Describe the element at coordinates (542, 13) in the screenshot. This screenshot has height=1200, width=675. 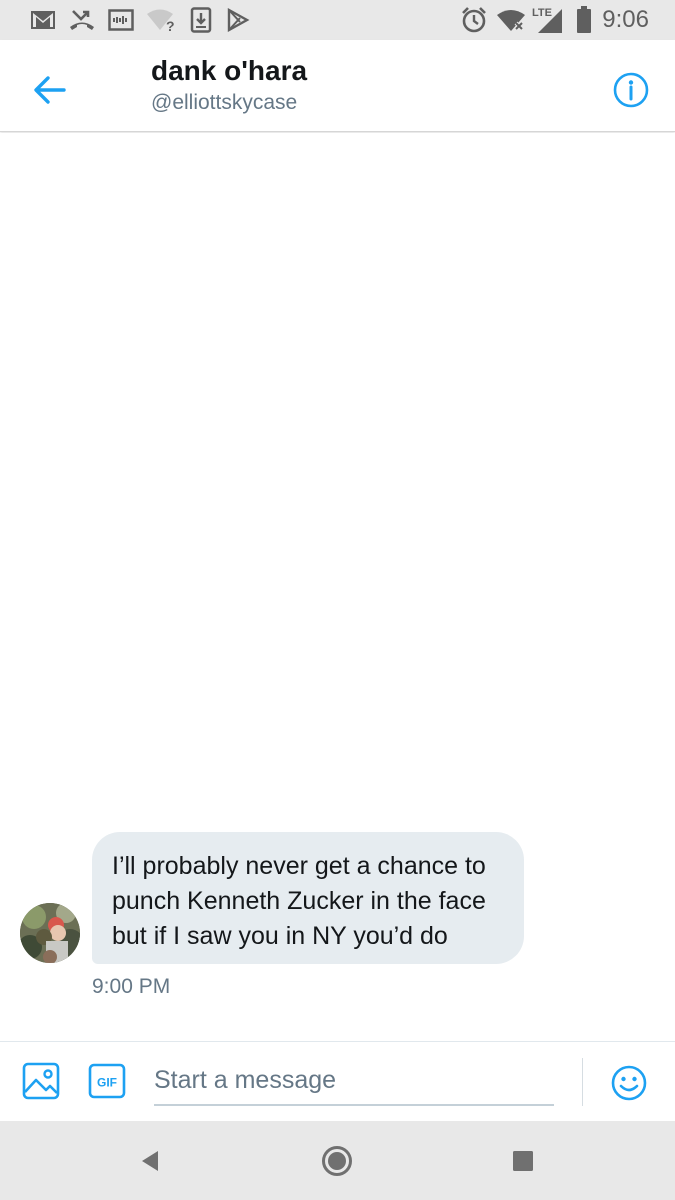
I see `network-type-label: LTE` at that location.